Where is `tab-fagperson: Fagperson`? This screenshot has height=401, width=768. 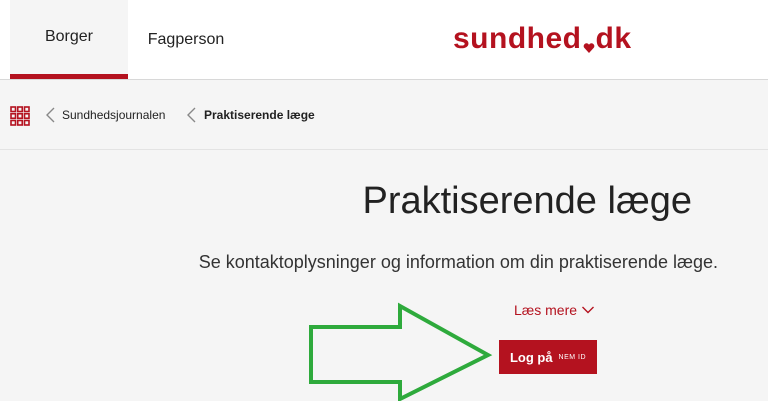
tab-fagperson: Fagperson is located at coordinates (186, 39).